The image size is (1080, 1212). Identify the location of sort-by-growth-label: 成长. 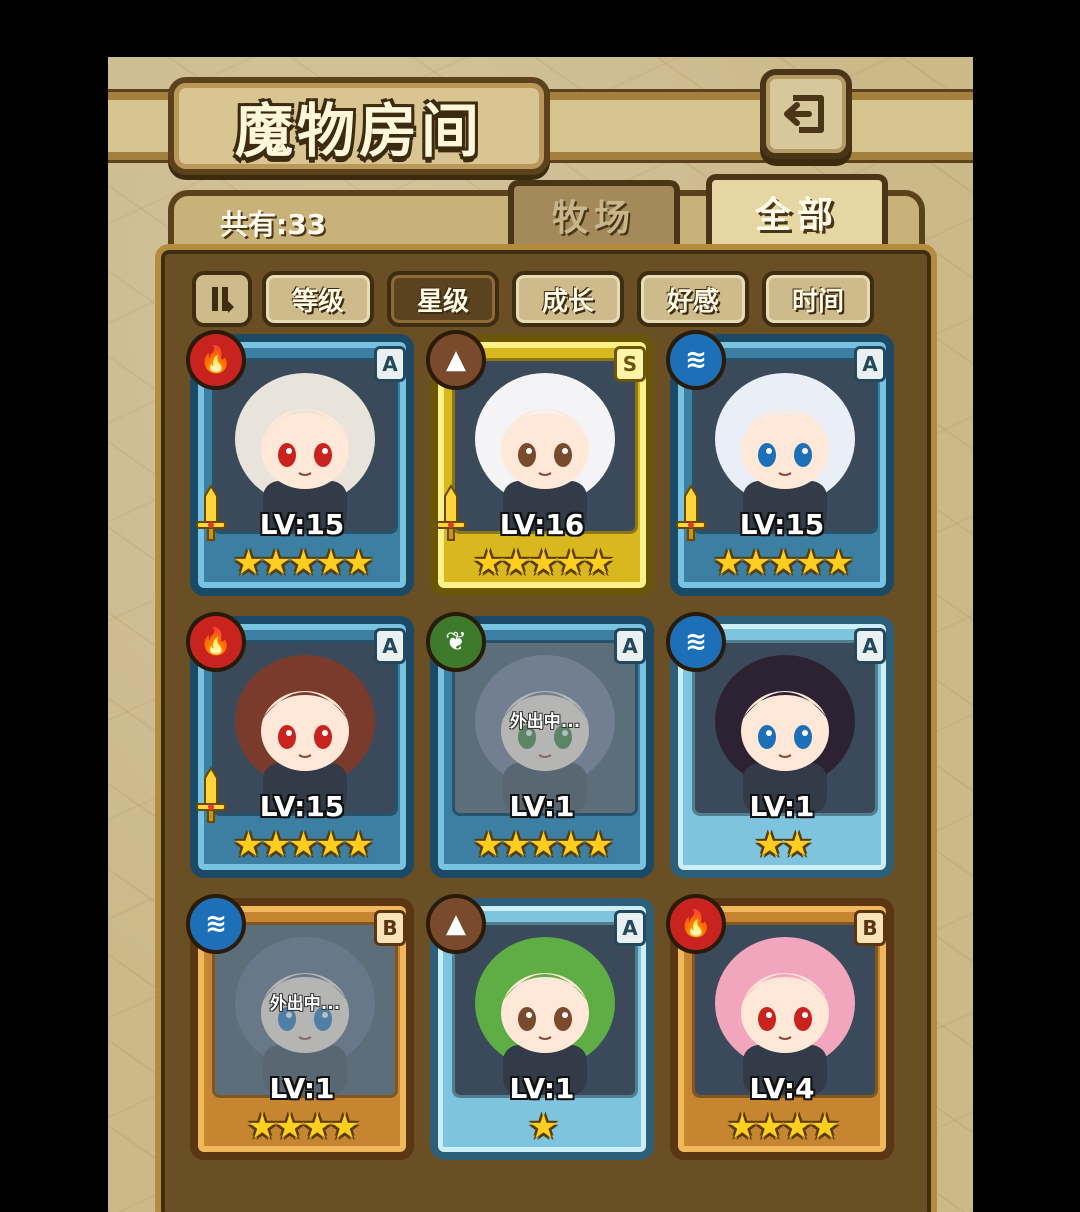
(567, 301).